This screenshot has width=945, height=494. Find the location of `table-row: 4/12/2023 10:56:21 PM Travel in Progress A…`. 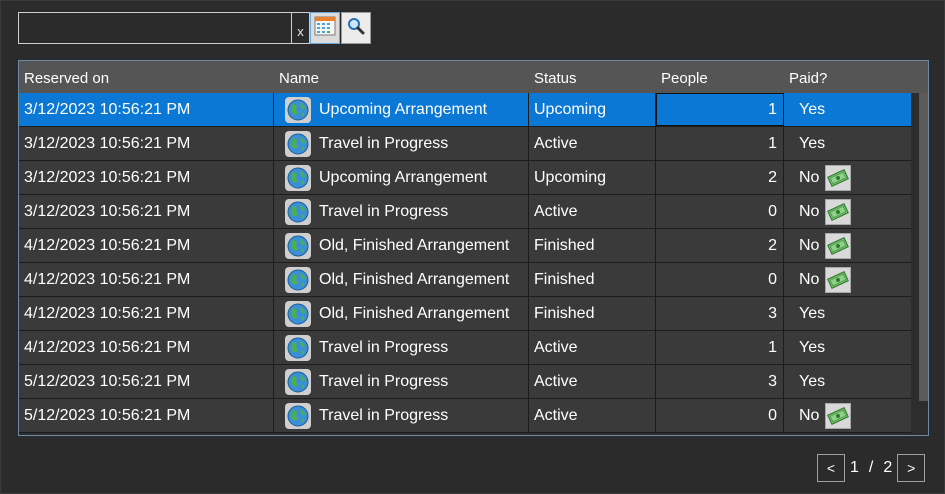

table-row: 4/12/2023 10:56:21 PM Travel in Progress A… is located at coordinates (465, 348).